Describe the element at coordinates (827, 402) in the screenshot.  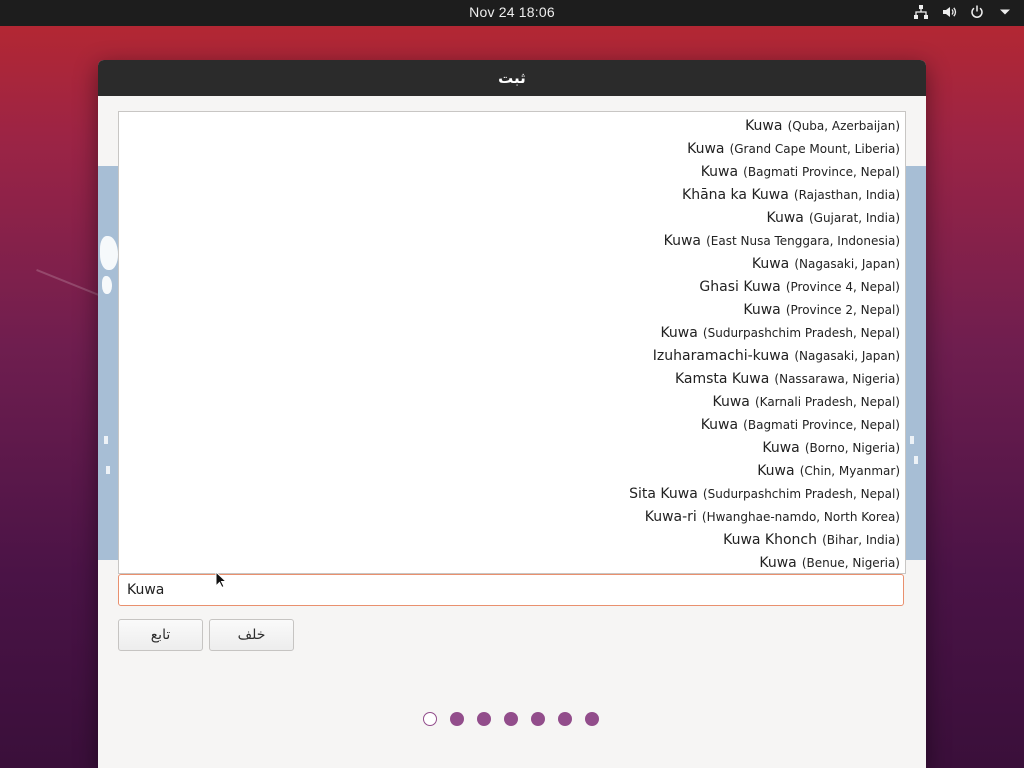
I see `result-region: (Karnali Pradesh, Nepal)` at that location.